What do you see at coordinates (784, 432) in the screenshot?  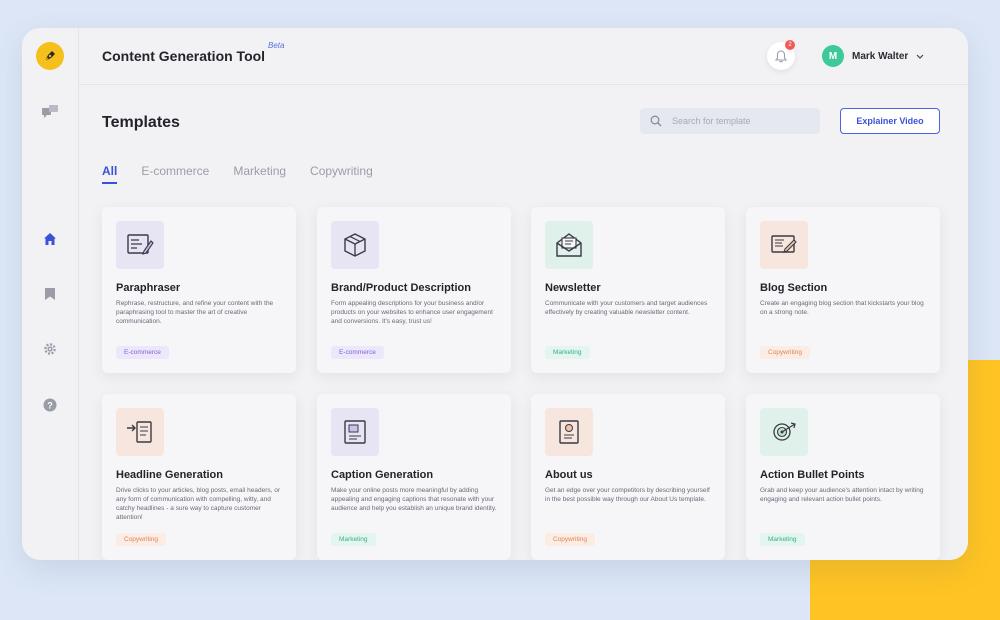 I see `target-arrow-icon` at bounding box center [784, 432].